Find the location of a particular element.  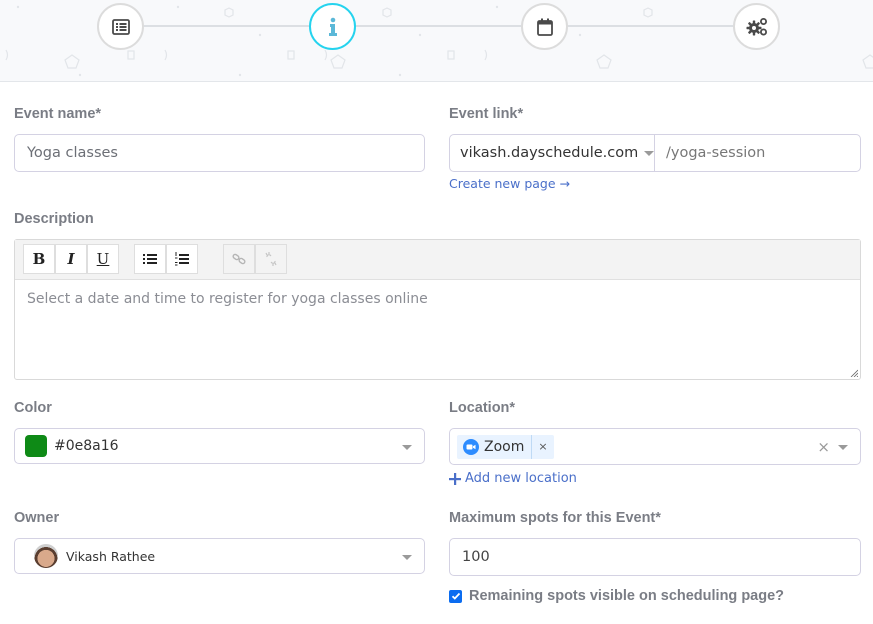

remaining-spots-checkbox is located at coordinates (455, 596).